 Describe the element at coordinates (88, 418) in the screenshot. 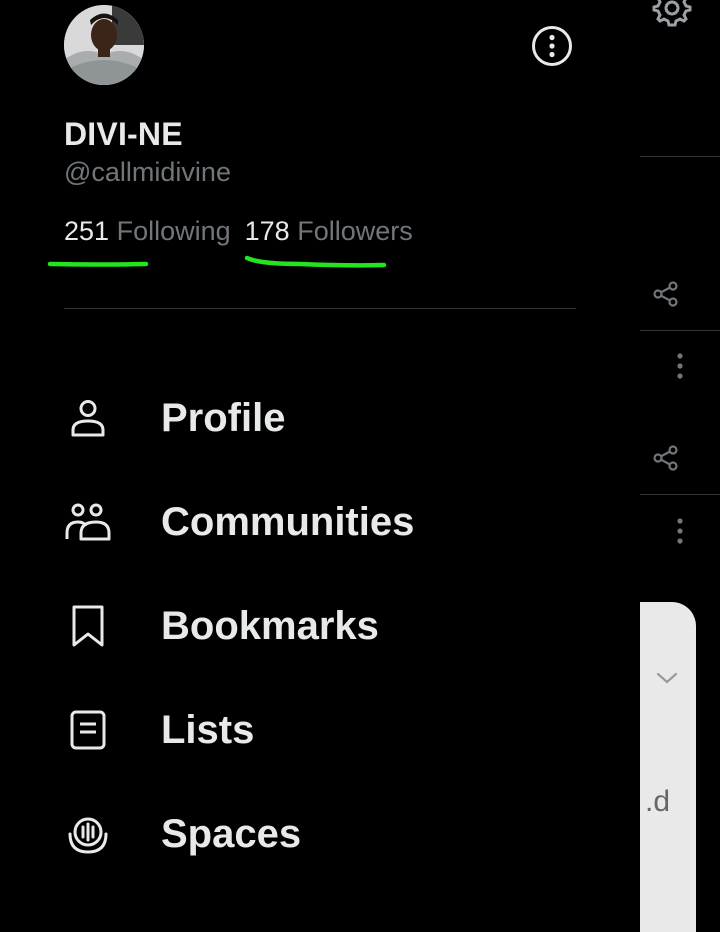

I see `person-icon` at that location.